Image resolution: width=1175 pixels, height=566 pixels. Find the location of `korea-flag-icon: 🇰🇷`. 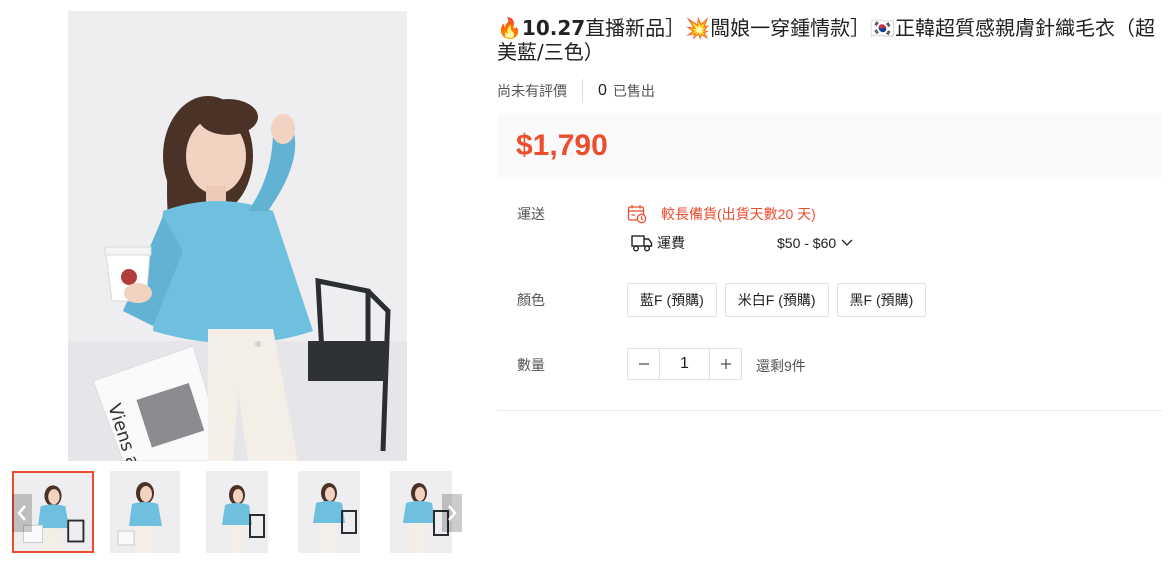

korea-flag-icon: 🇰🇷 is located at coordinates (882, 28).